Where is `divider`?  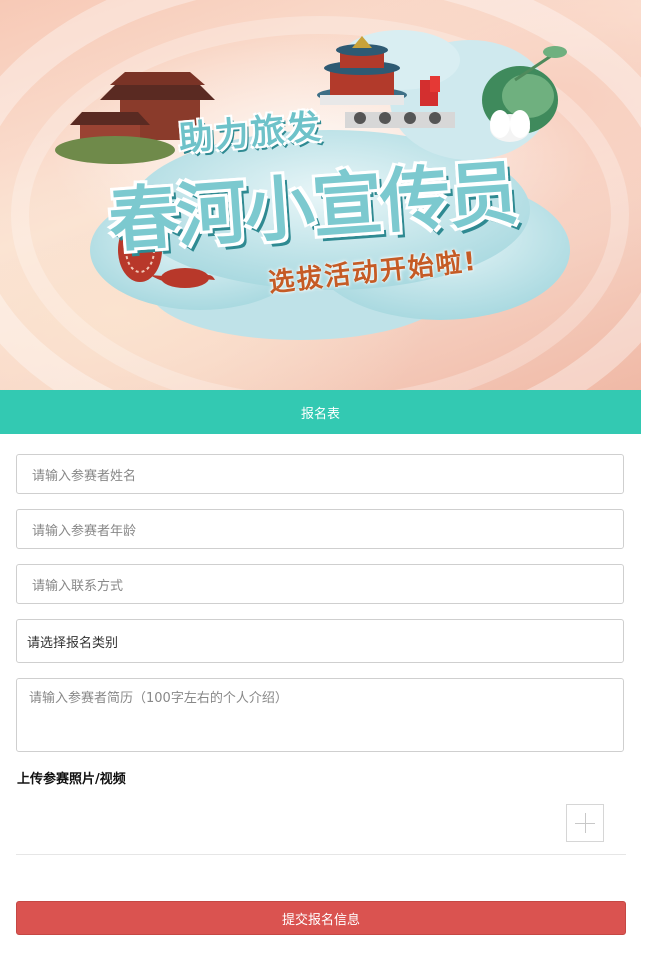
divider is located at coordinates (321, 854).